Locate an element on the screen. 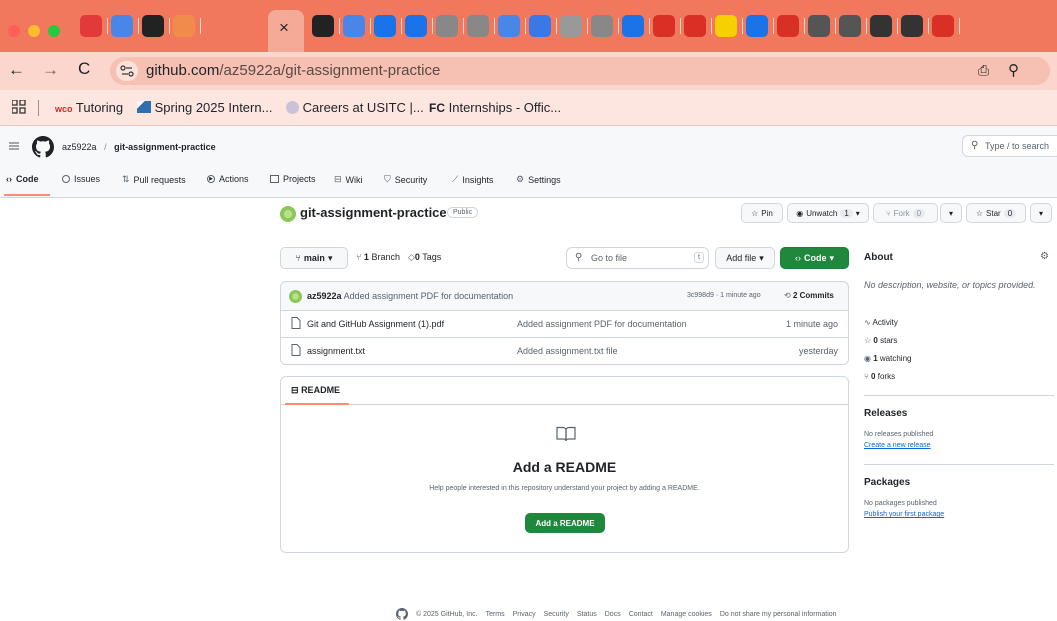 The width and height of the screenshot is (1057, 621). go-to-file-input: ⚲ Go to file t is located at coordinates (637, 258).